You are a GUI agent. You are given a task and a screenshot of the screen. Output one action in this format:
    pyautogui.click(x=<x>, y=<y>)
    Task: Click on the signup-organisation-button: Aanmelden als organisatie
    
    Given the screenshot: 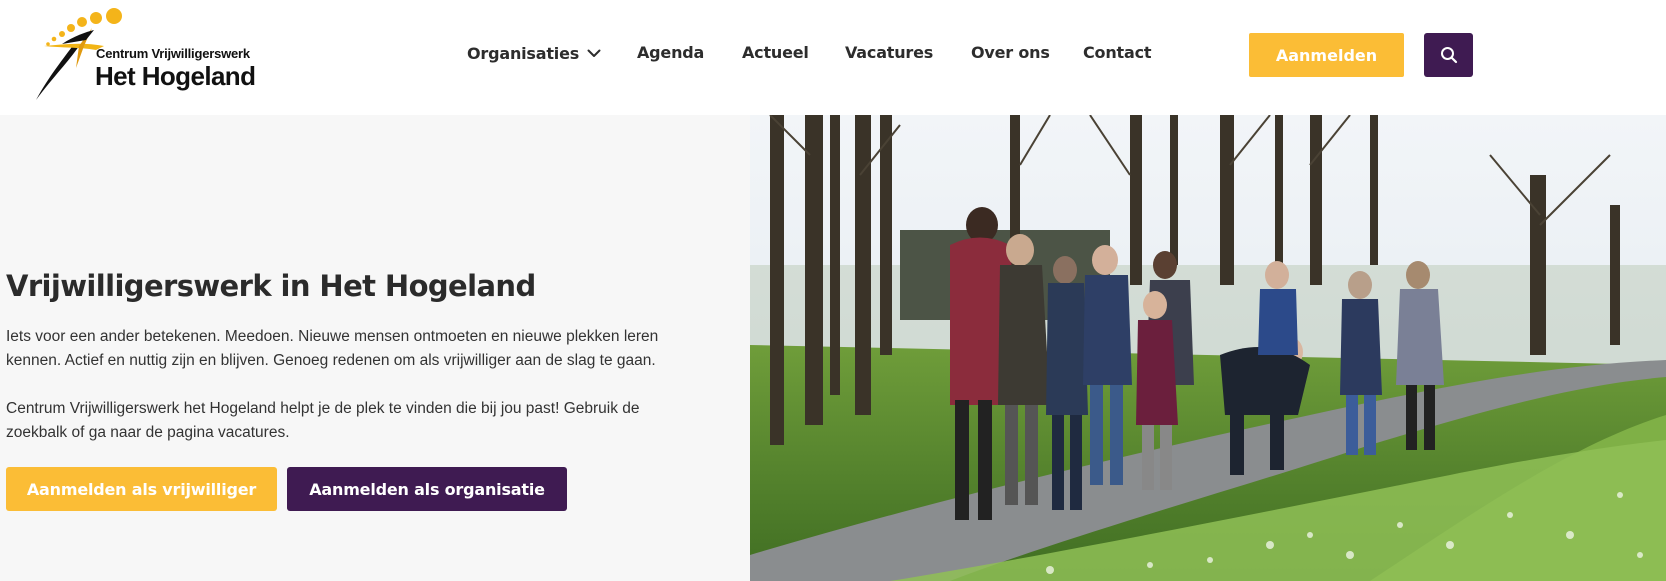 What is the action you would take?
    pyautogui.click(x=427, y=489)
    